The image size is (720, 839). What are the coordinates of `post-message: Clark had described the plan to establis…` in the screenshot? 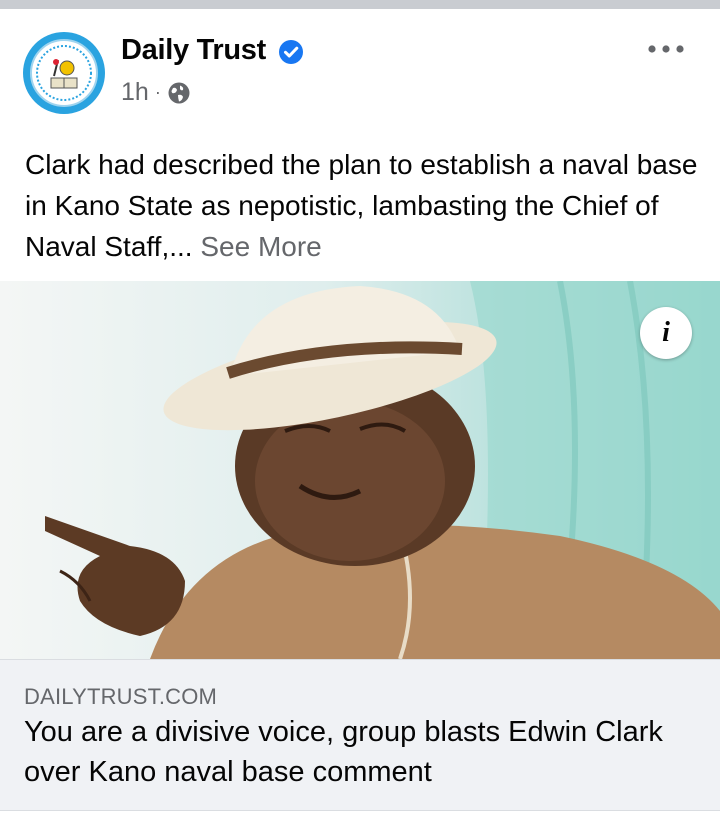 It's located at (365, 205).